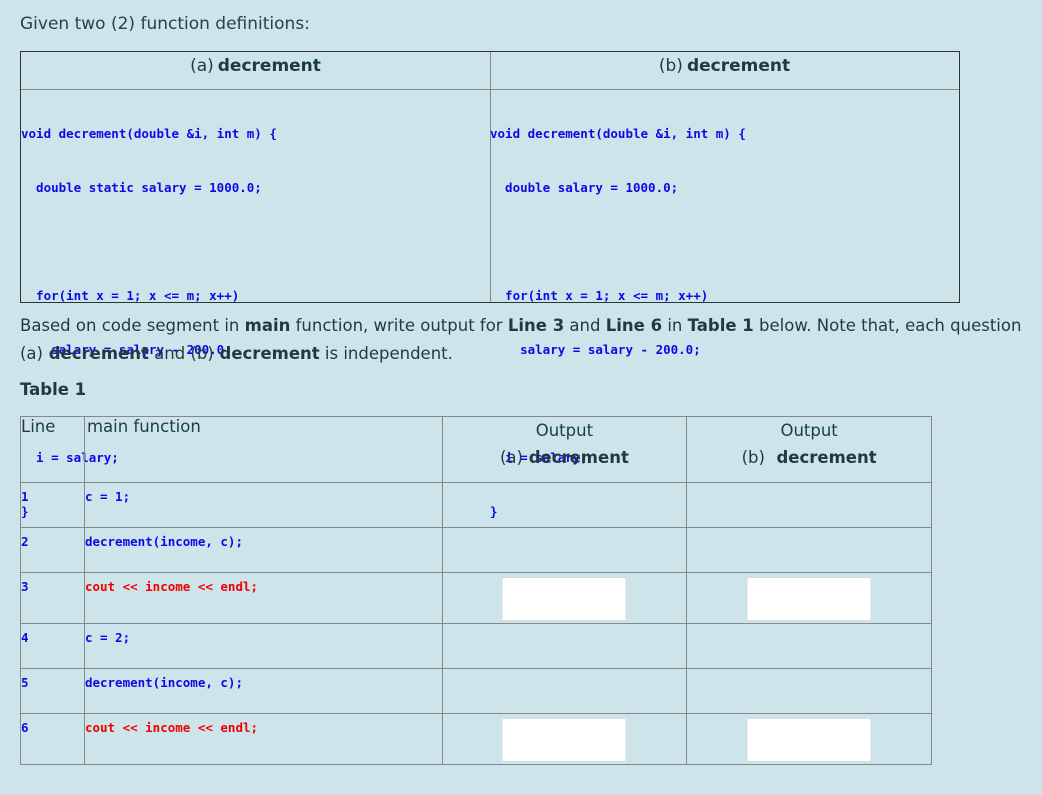  I want to click on answer-input-line6-b, so click(809, 740).